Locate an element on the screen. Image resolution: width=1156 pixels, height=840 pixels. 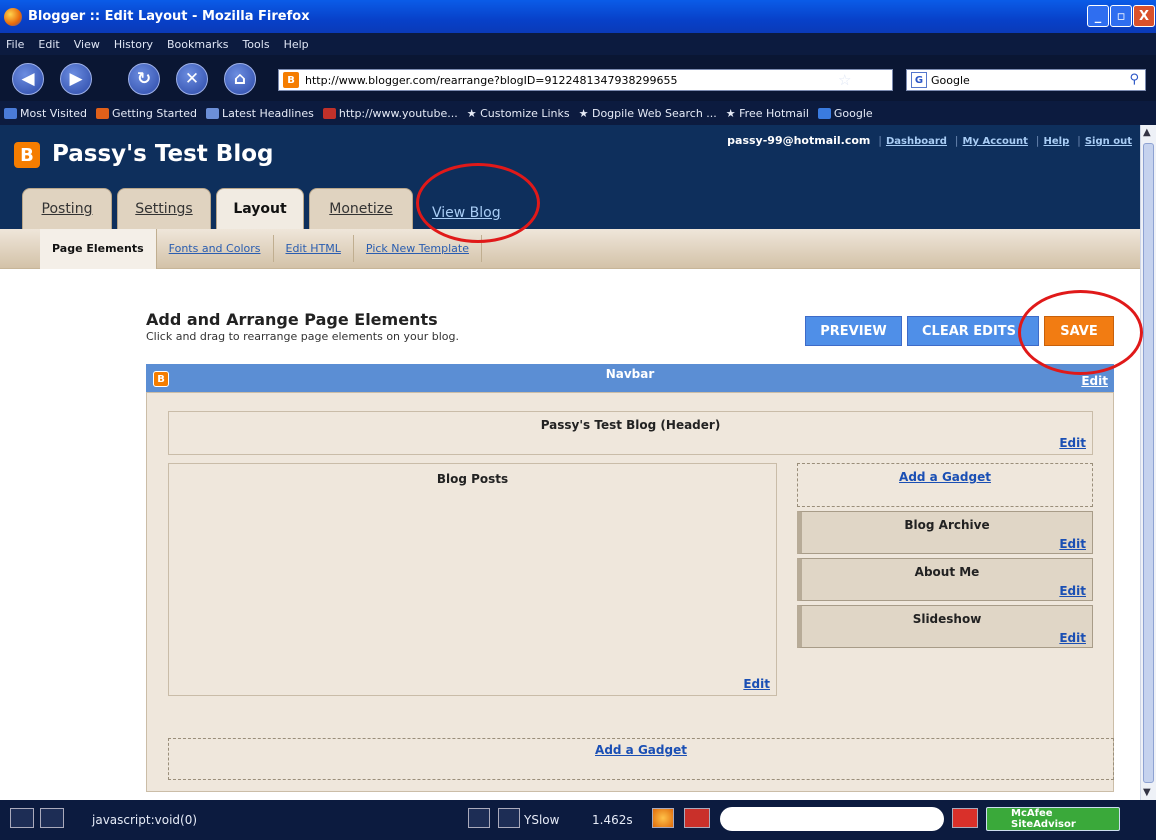
gadget-blog-archive: Blog Archive Edit is located at coordinates (945, 532).